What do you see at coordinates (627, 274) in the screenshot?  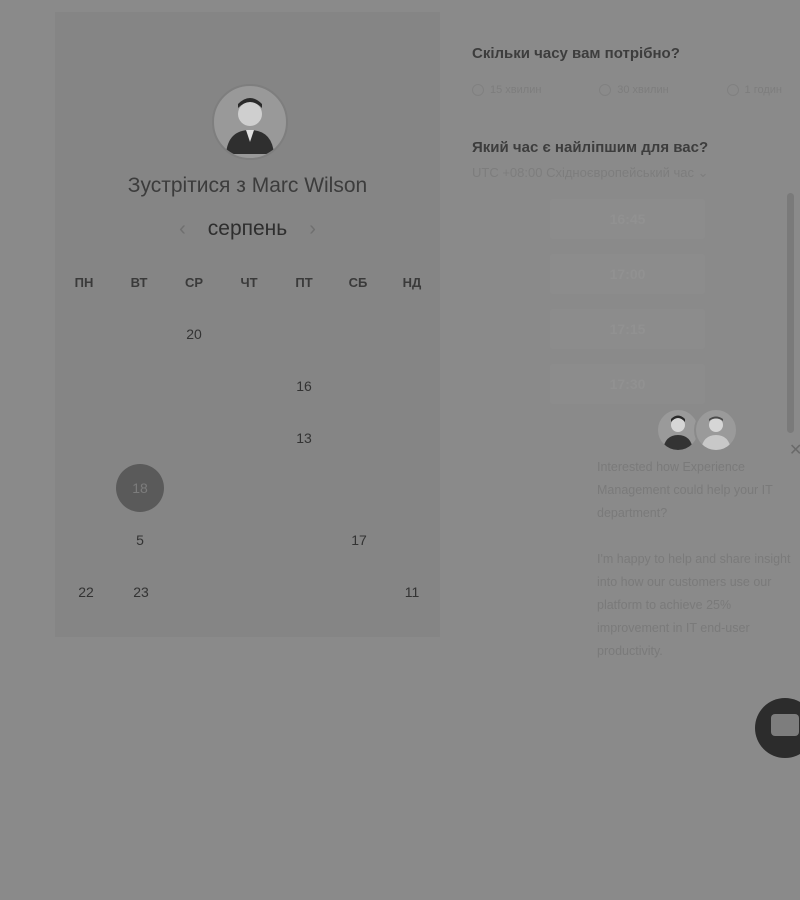 I see `time-slot: 17:00` at bounding box center [627, 274].